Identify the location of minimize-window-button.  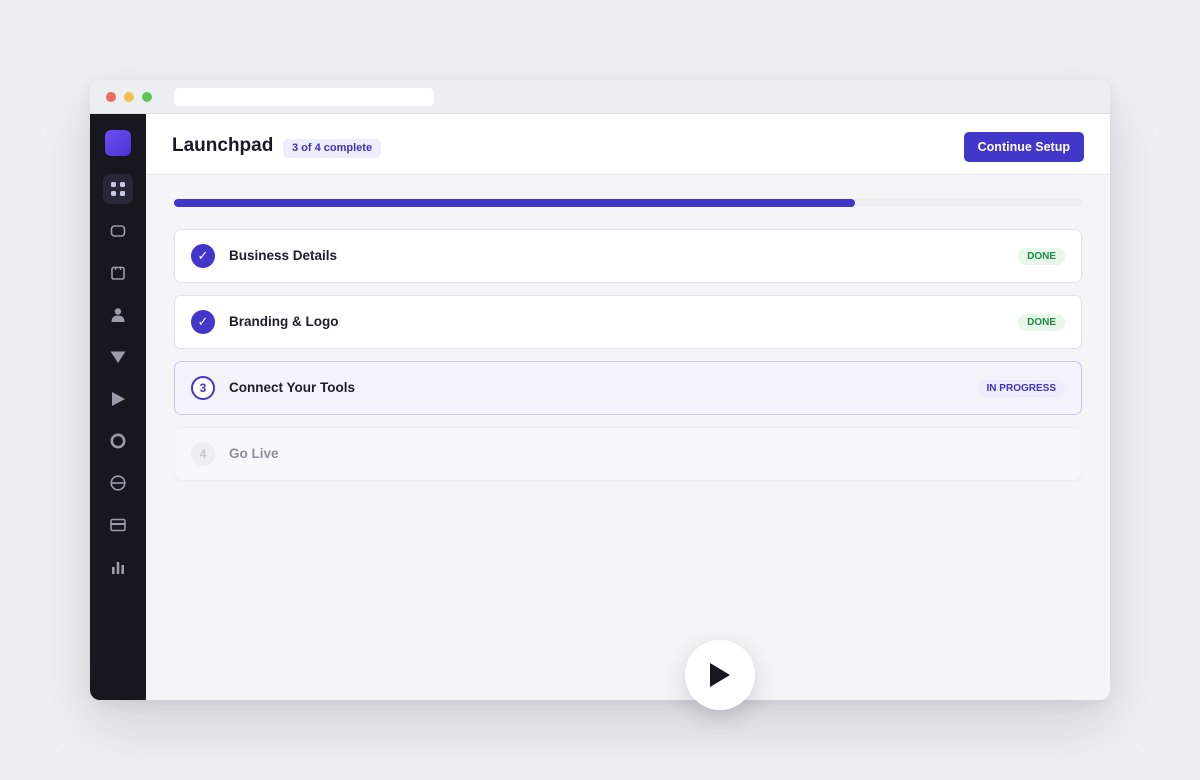
(129, 97).